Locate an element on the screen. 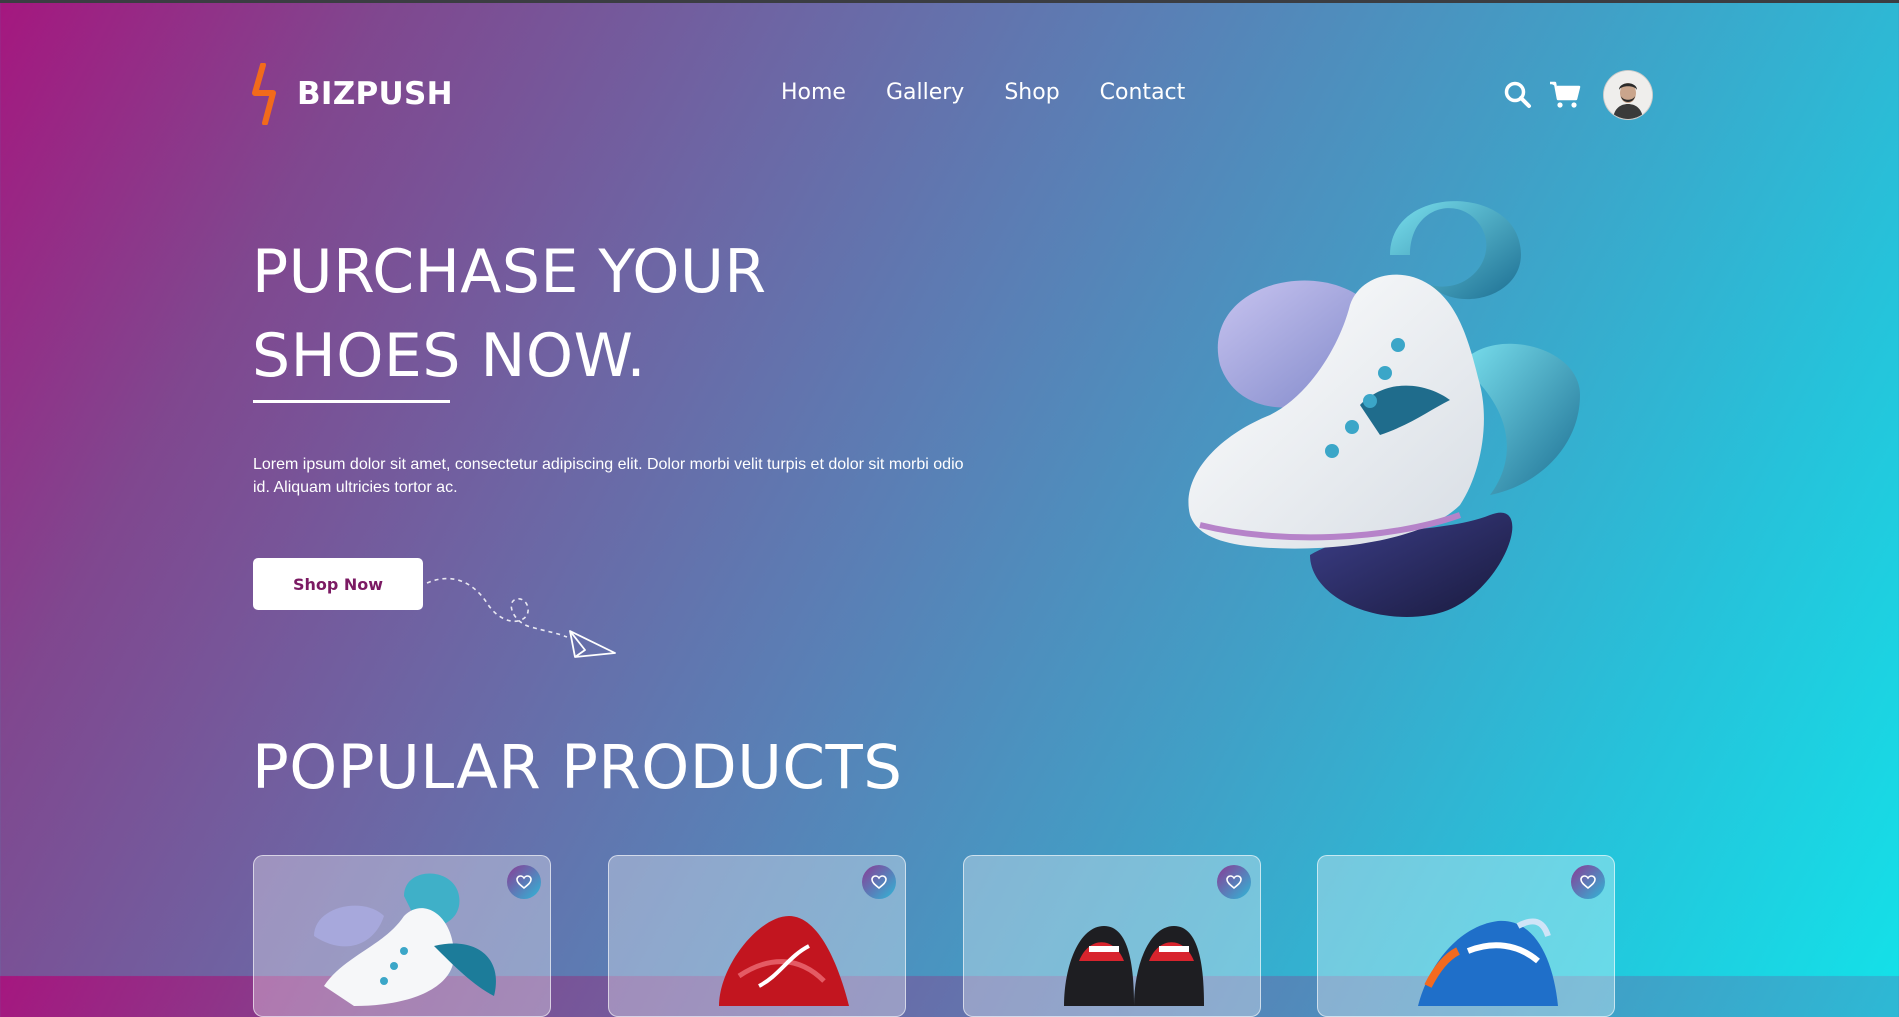  window-top-border is located at coordinates (949, 1).